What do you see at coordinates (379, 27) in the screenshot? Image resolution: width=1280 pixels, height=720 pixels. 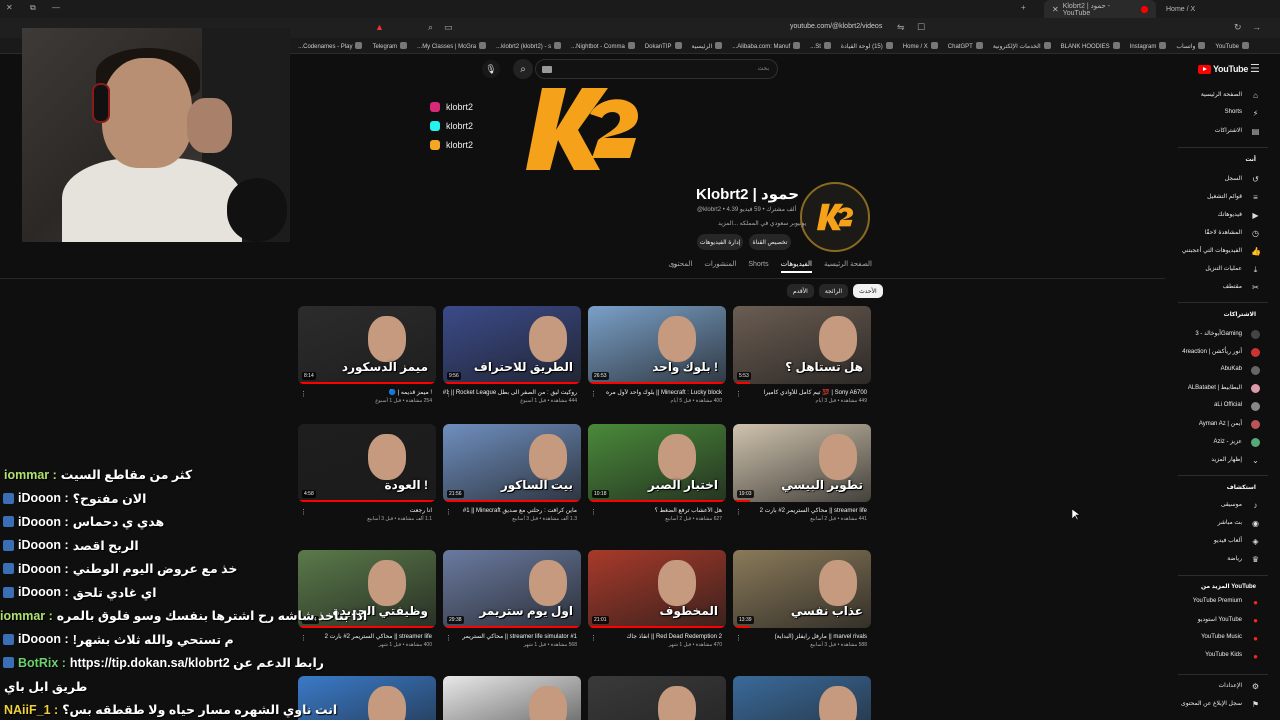 I see `extension-icon: ▲` at bounding box center [379, 27].